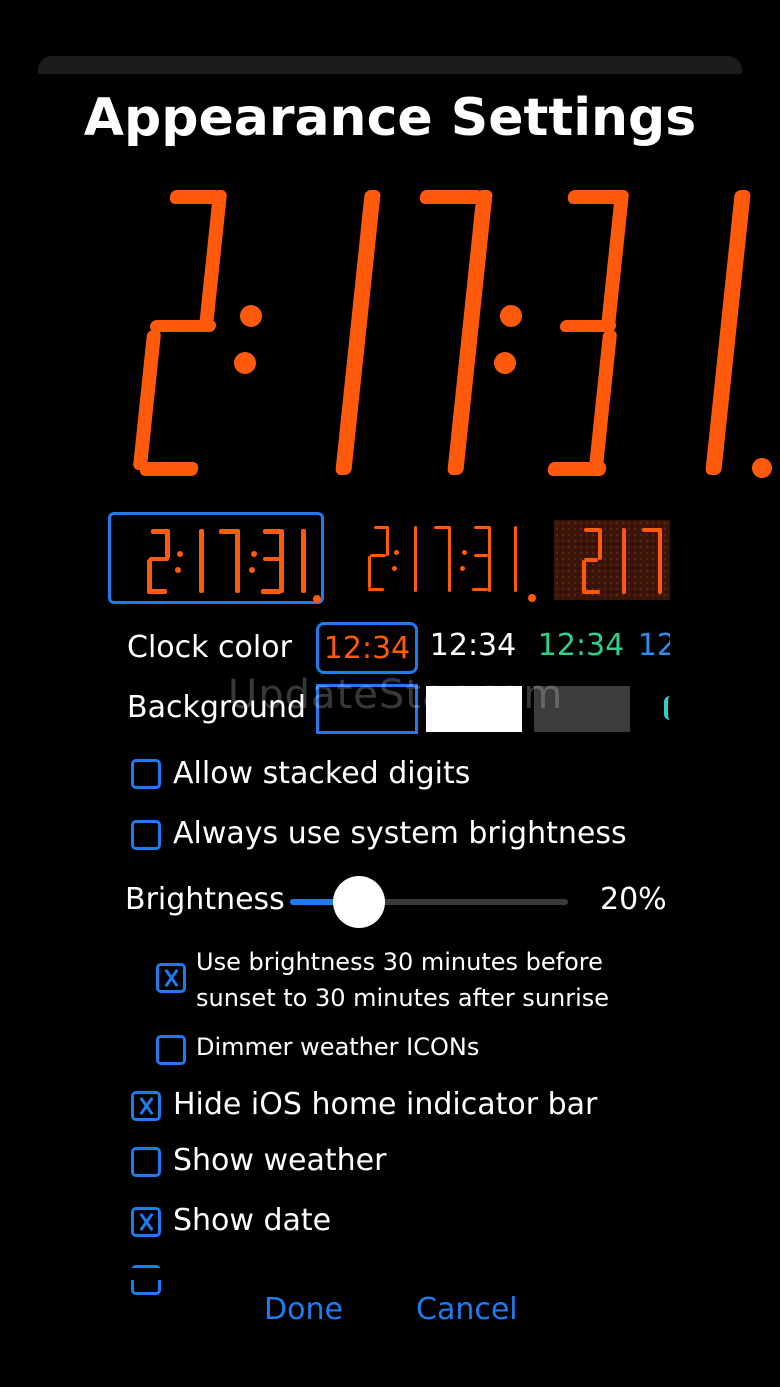 This screenshot has width=780, height=1387. What do you see at coordinates (338, 1047) in the screenshot?
I see `dimmer-weather-label: Dimmer weather ICONs` at bounding box center [338, 1047].